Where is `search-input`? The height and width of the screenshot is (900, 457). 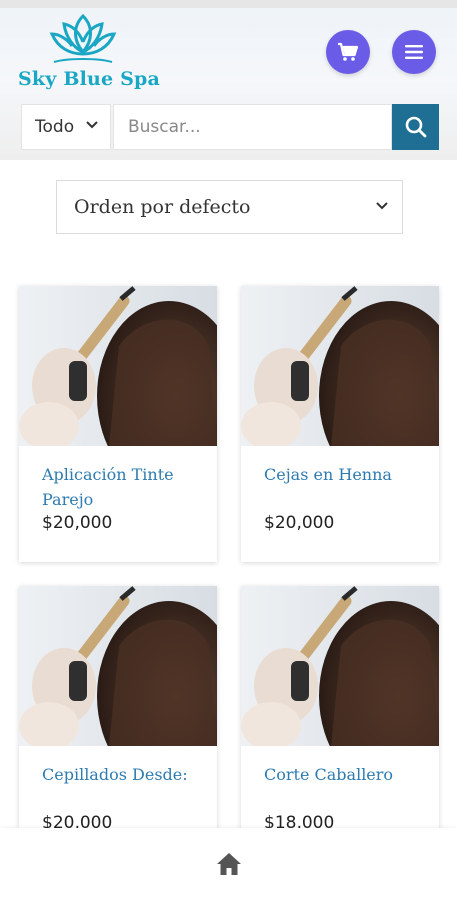
search-input is located at coordinates (252, 127).